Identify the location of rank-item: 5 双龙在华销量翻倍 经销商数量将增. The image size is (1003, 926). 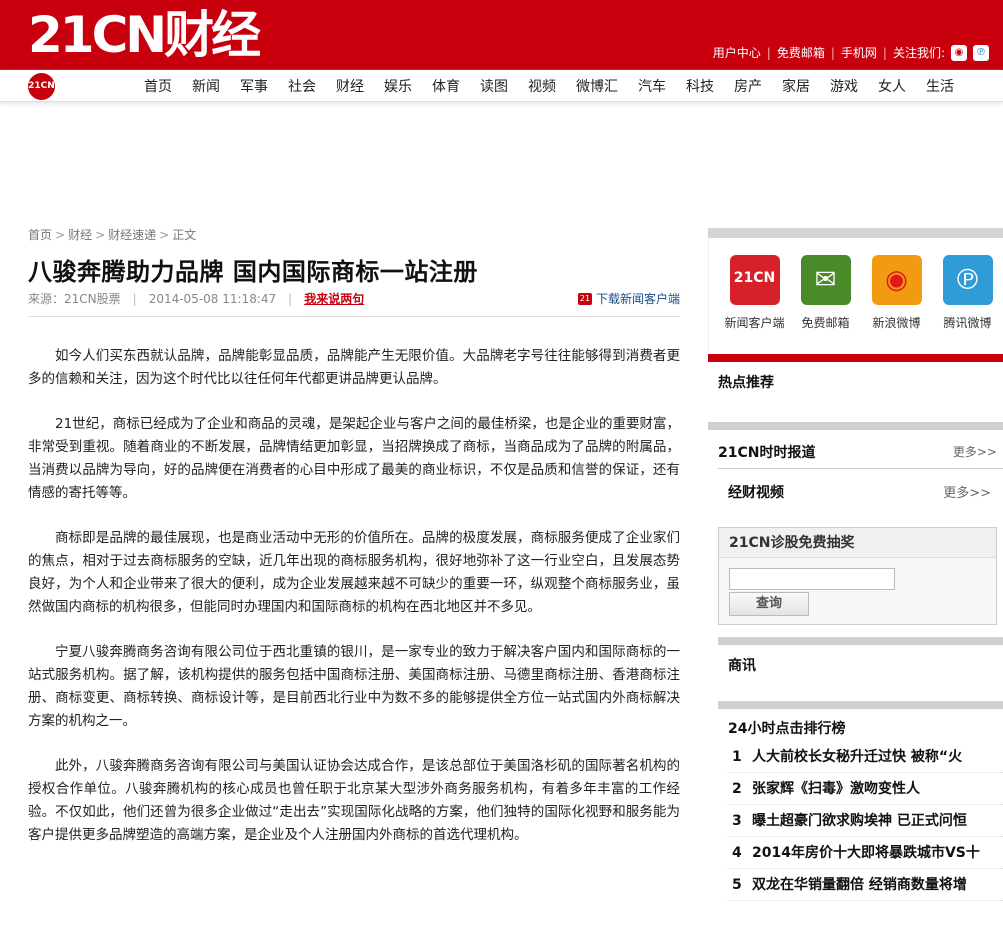
(864, 885).